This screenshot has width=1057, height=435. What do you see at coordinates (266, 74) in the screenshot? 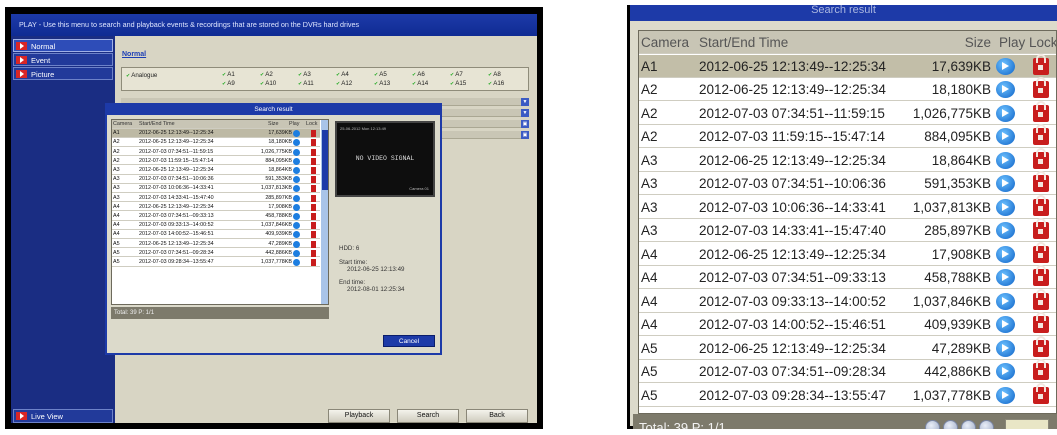
I see `channel-checkbox-a2: A2` at bounding box center [266, 74].